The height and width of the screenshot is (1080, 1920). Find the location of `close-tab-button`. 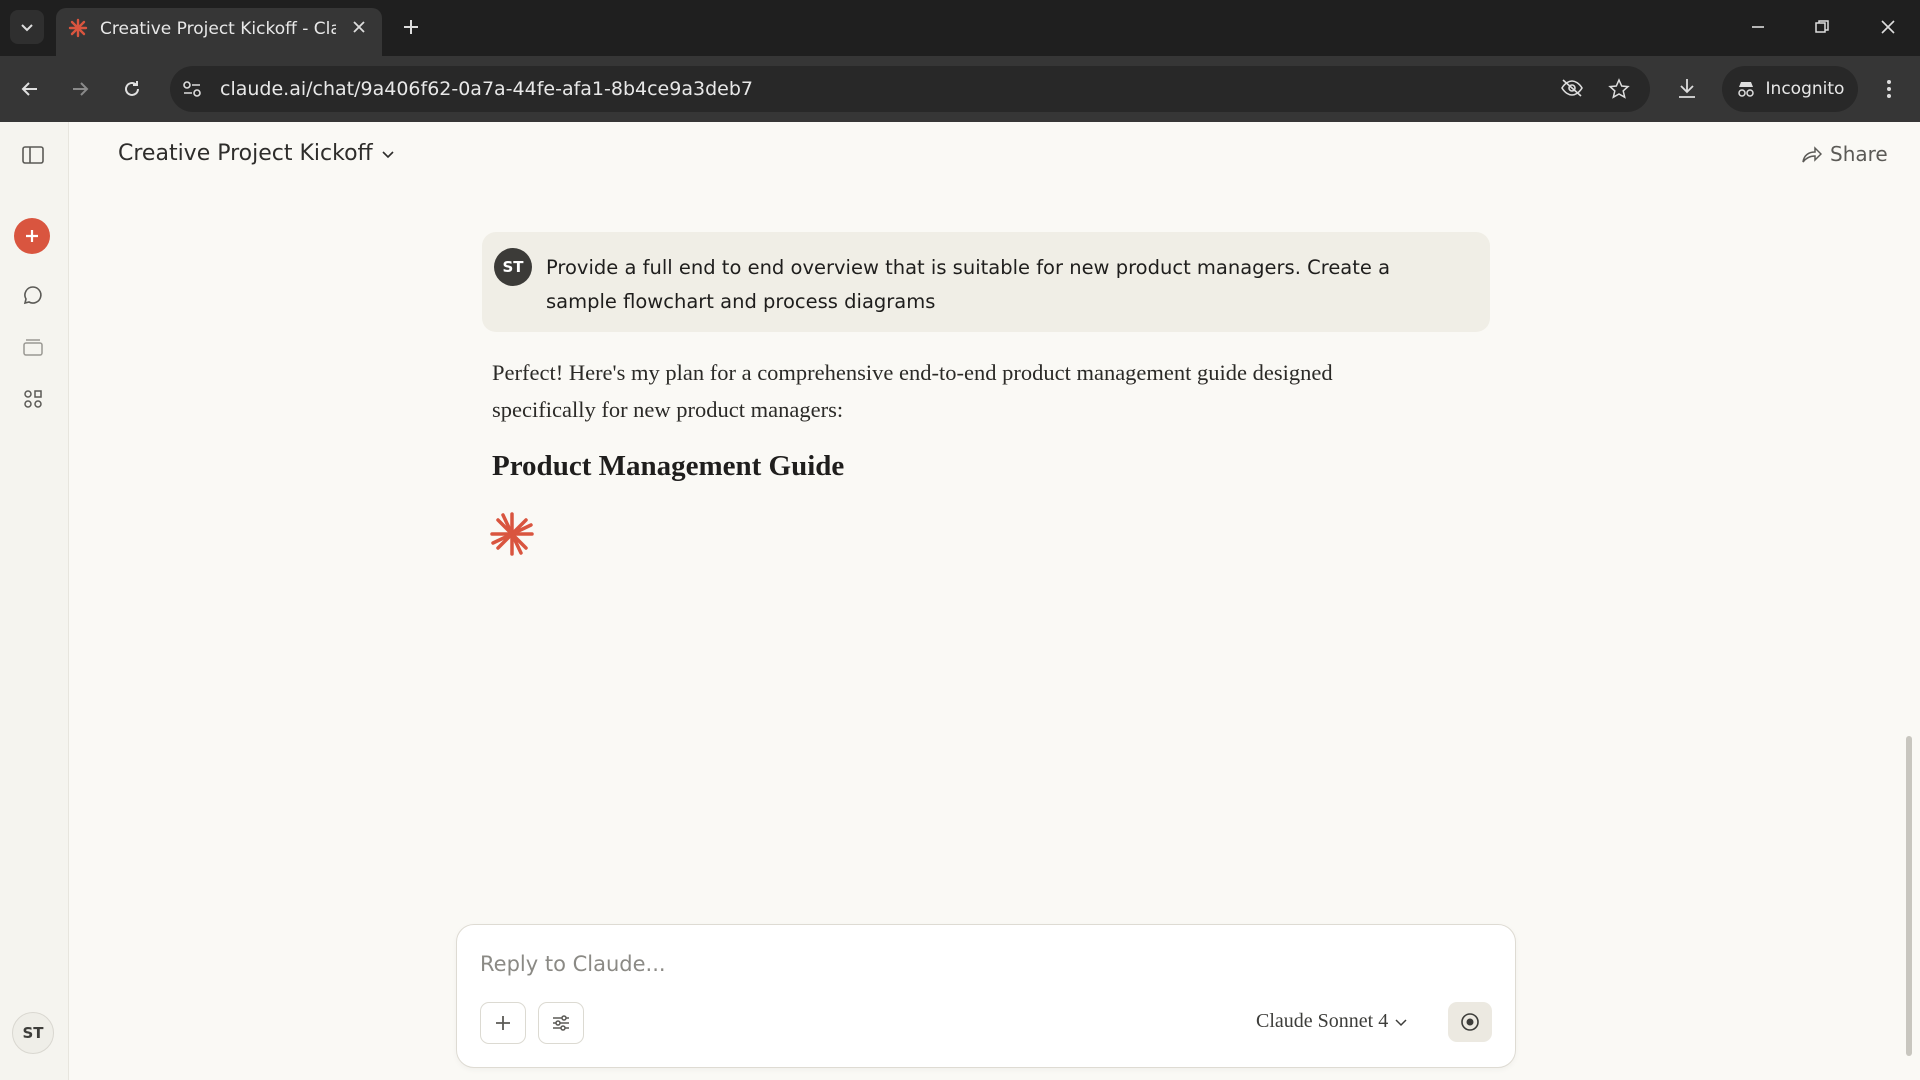

close-tab-button is located at coordinates (359, 27).